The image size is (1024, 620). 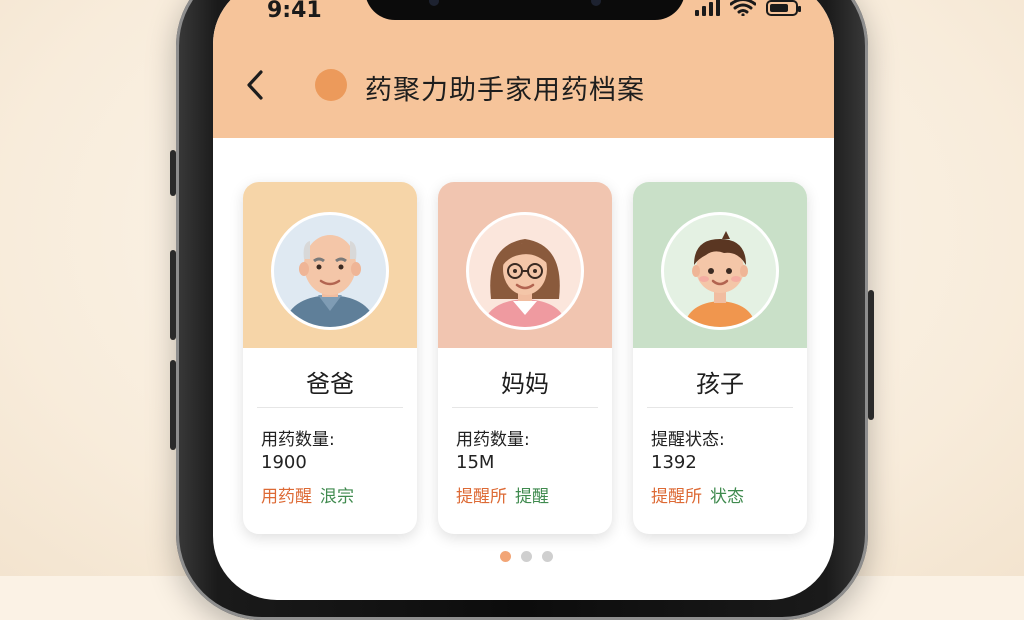 I want to click on signal-icon, so click(x=707, y=8).